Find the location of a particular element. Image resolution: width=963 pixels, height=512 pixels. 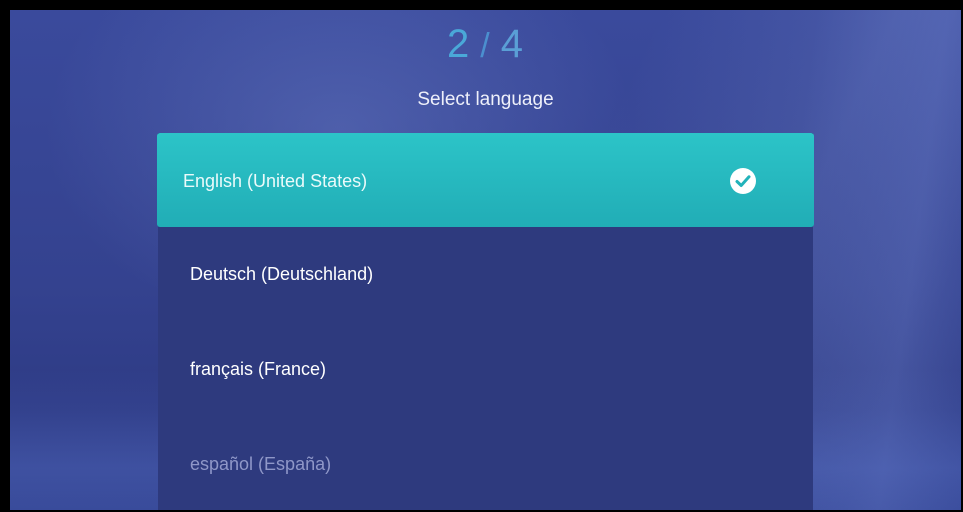

language-option-label: Deutsch (Deutschland) is located at coordinates (282, 274).